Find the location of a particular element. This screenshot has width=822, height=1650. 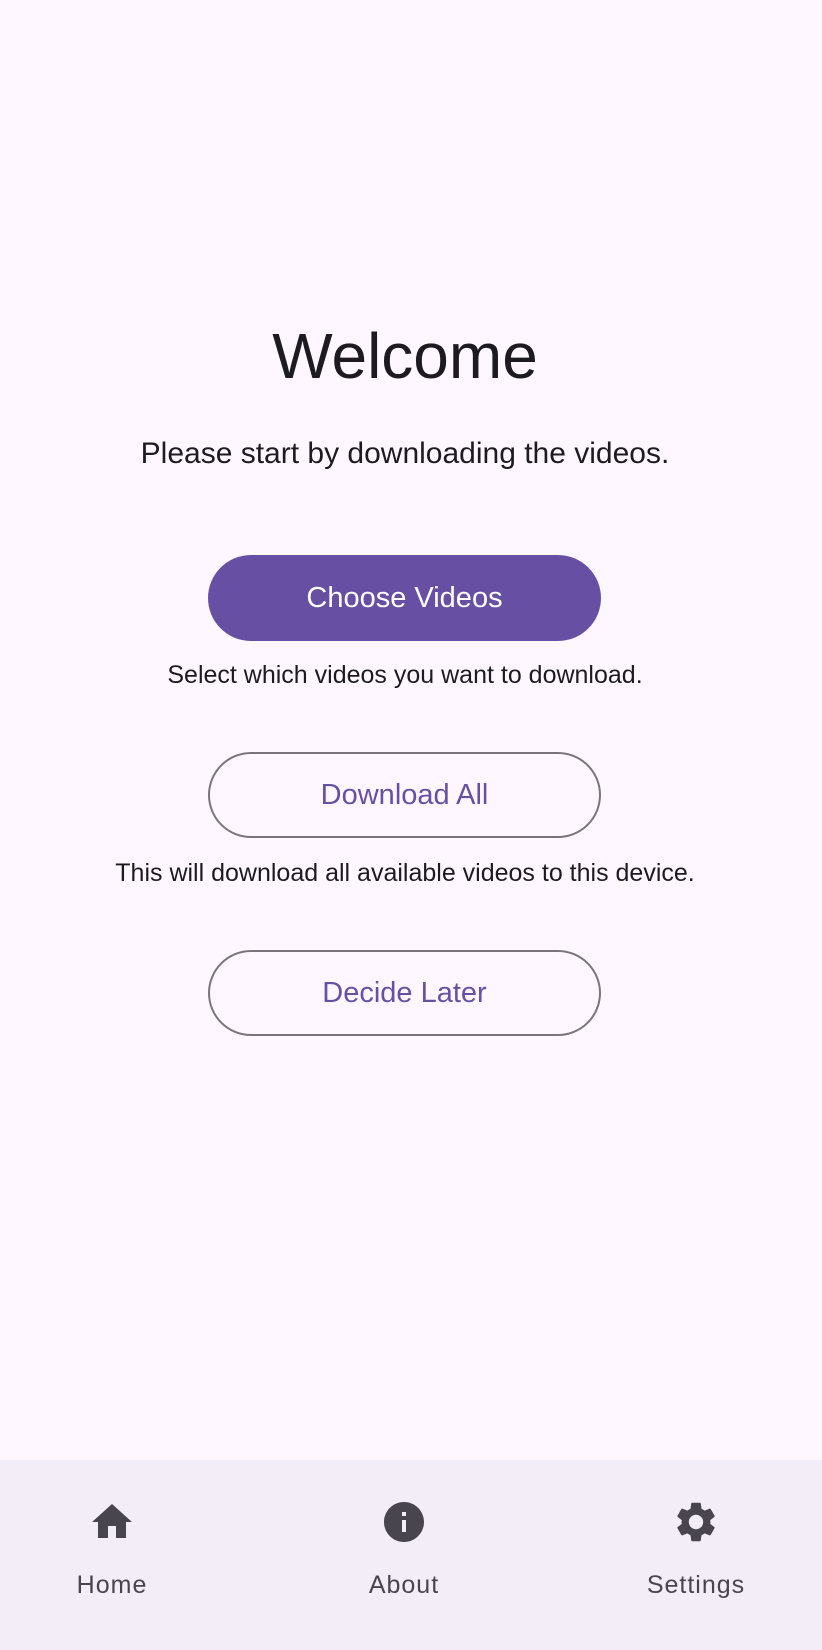

page-subtitle: Please start by downloading the videos. is located at coordinates (405, 453).